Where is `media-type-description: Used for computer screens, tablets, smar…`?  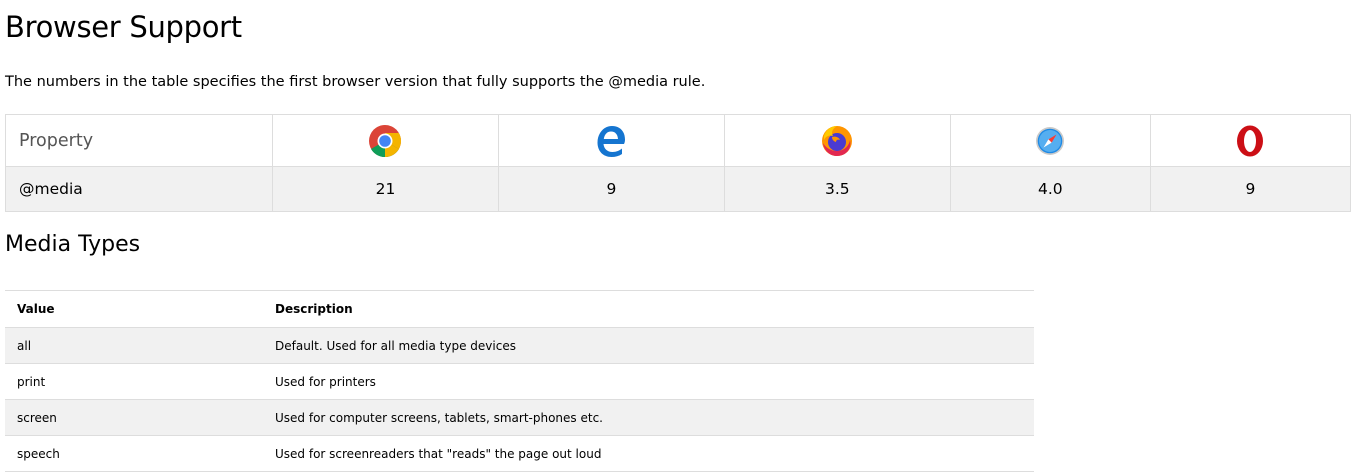
media-type-description: Used for computer screens, tablets, smar… is located at coordinates (648, 417).